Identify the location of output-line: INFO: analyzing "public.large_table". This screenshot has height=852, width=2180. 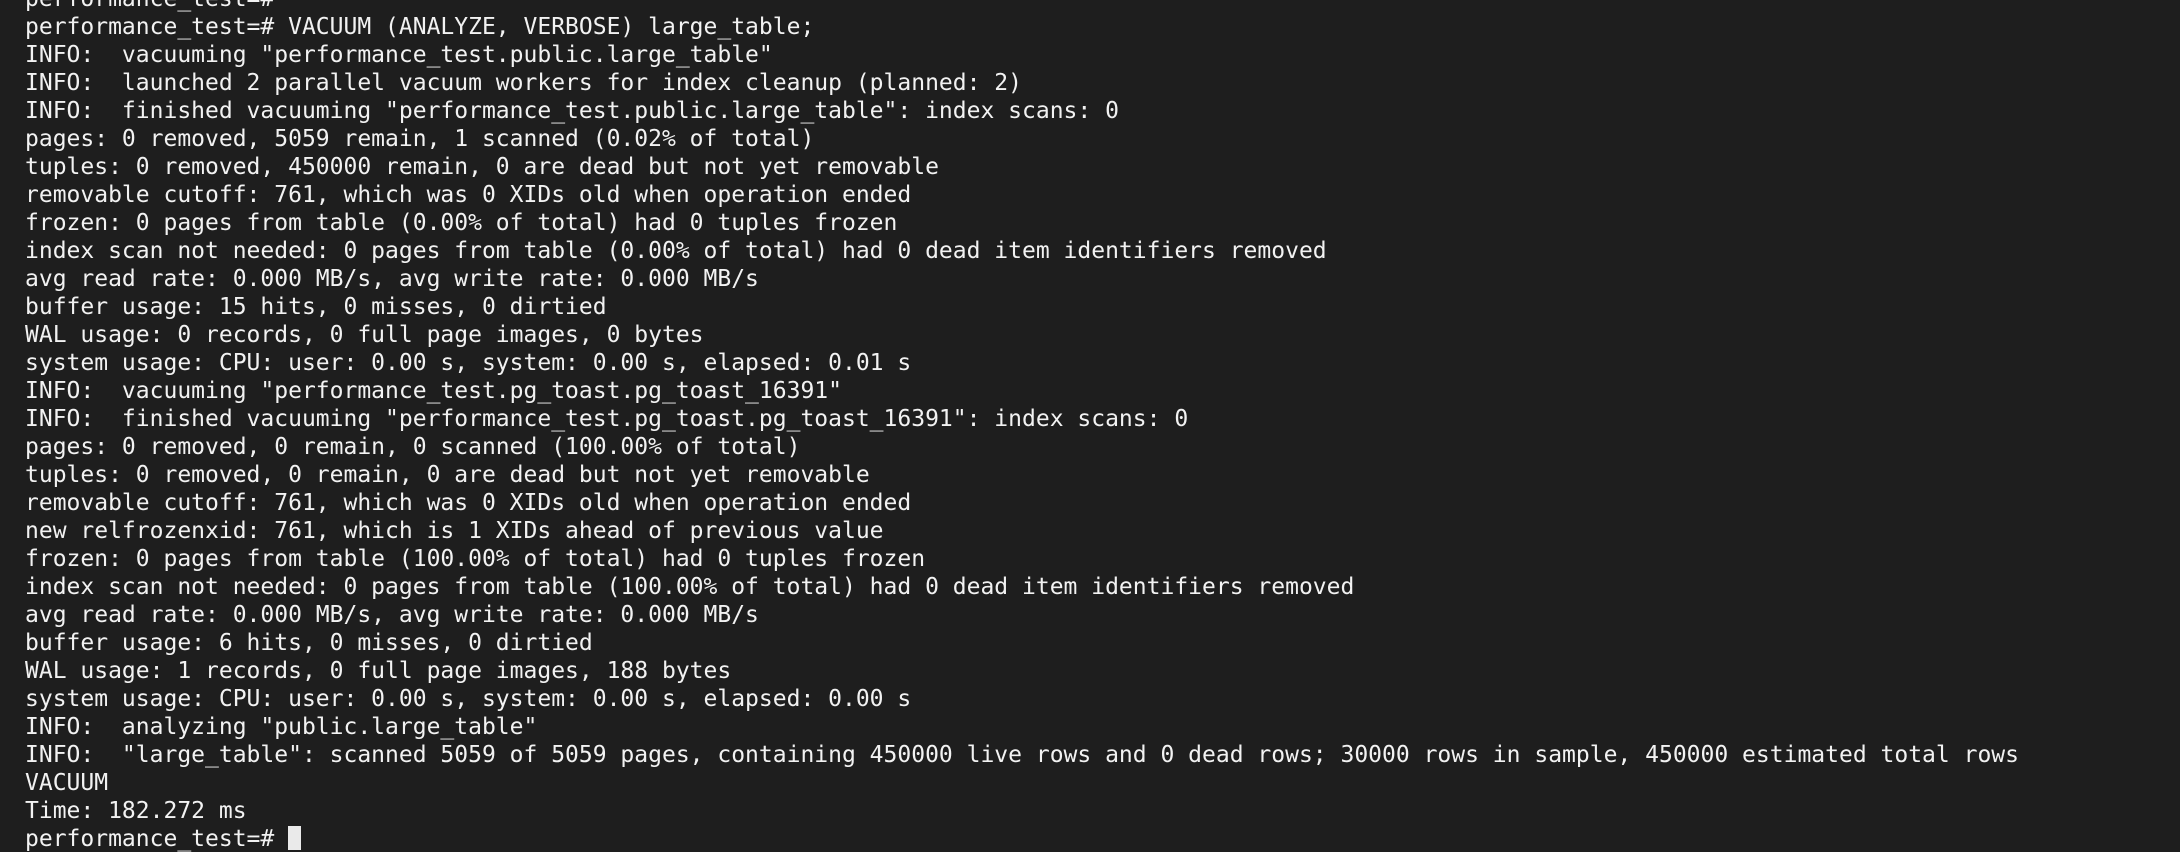
(281, 727).